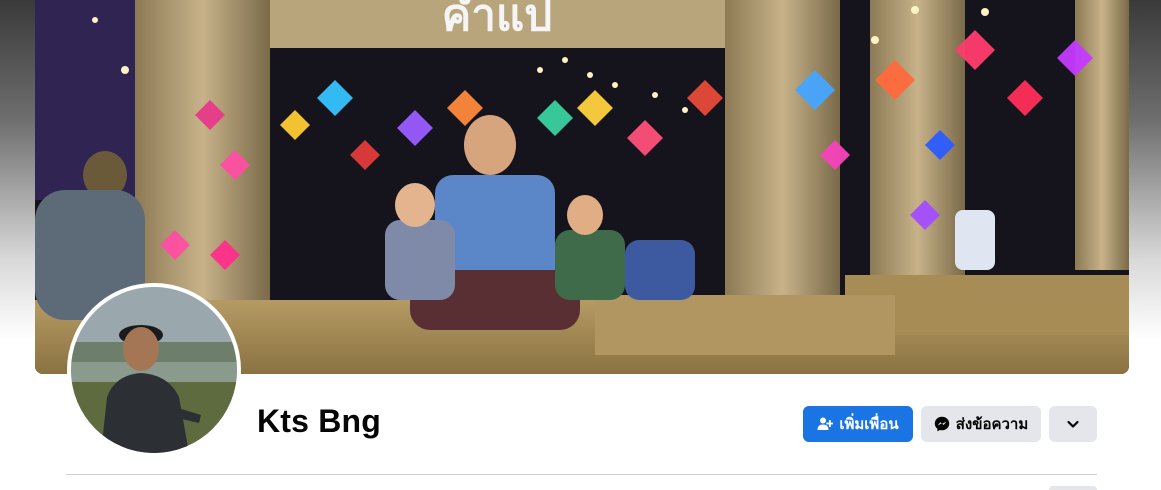  I want to click on profile-picture, so click(154, 370).